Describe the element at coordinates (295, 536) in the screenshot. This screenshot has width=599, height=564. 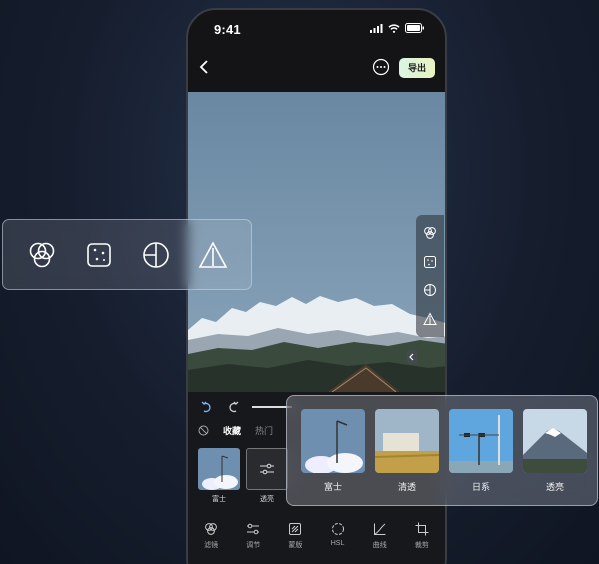
I see `nav-item-mask: 蒙版` at that location.